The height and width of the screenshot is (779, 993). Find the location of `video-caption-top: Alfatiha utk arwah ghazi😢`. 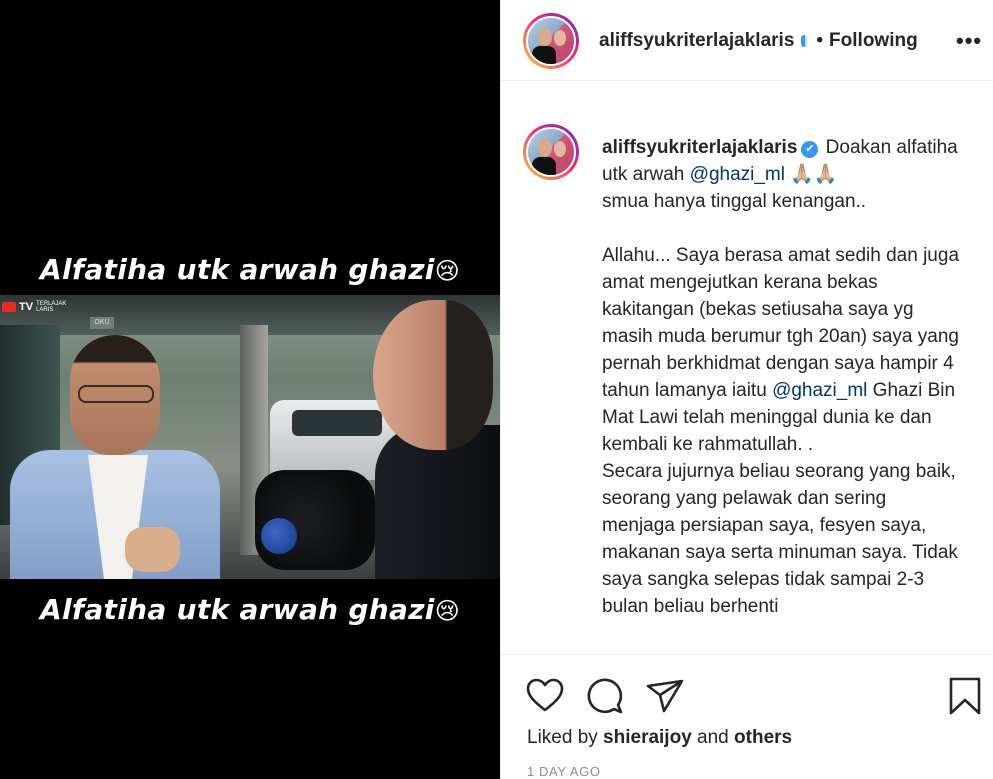

video-caption-top: Alfatiha utk arwah ghazi😢 is located at coordinates (250, 269).